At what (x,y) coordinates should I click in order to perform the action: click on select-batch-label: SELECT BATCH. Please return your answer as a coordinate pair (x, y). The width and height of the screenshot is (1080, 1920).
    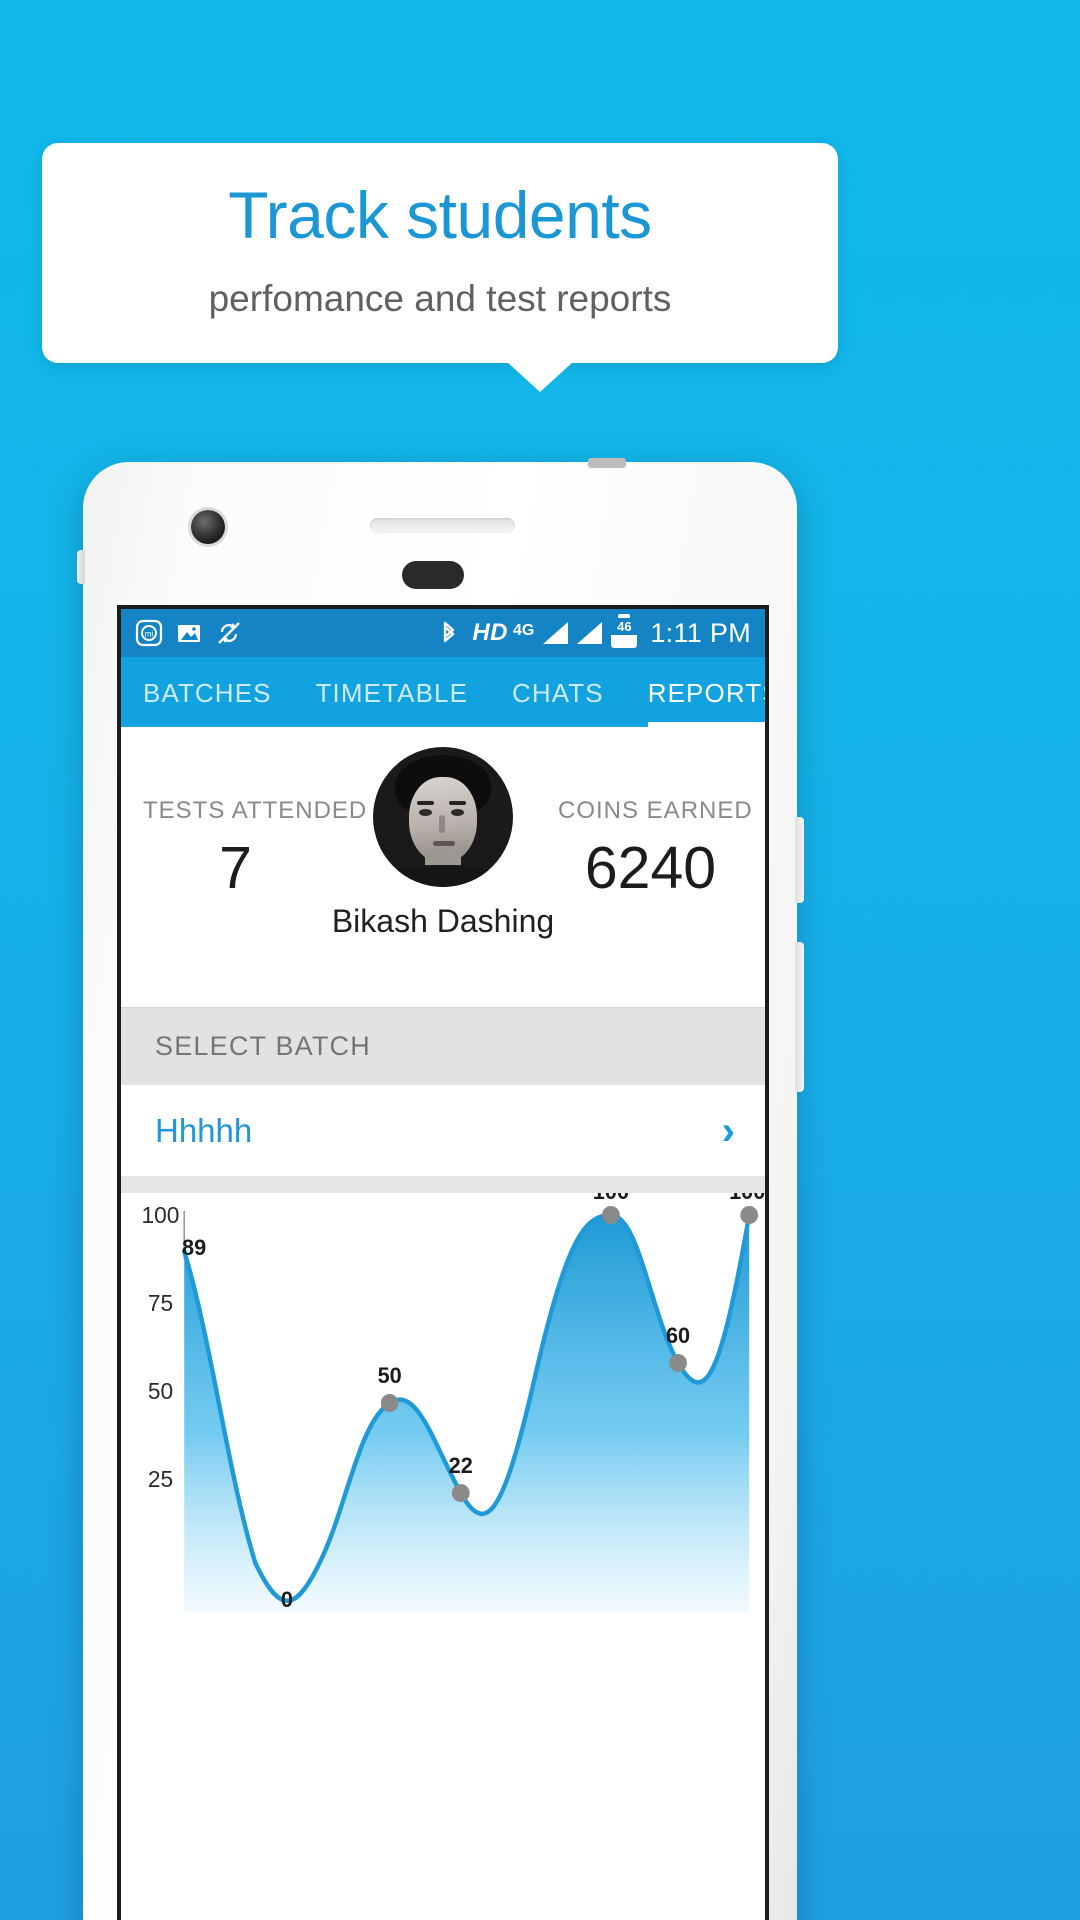
    Looking at the image, I should click on (263, 1046).